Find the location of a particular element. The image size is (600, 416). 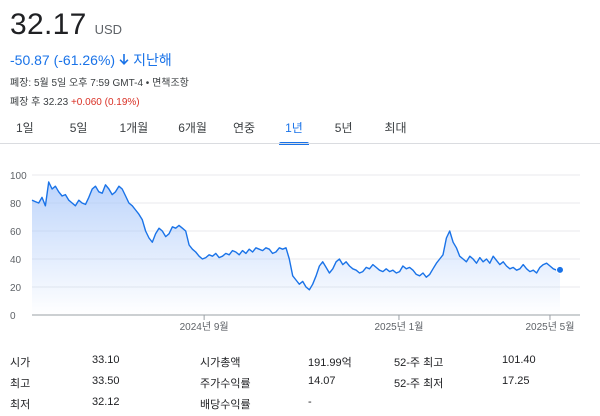

stat-label: 배당수익률 is located at coordinates (225, 405).